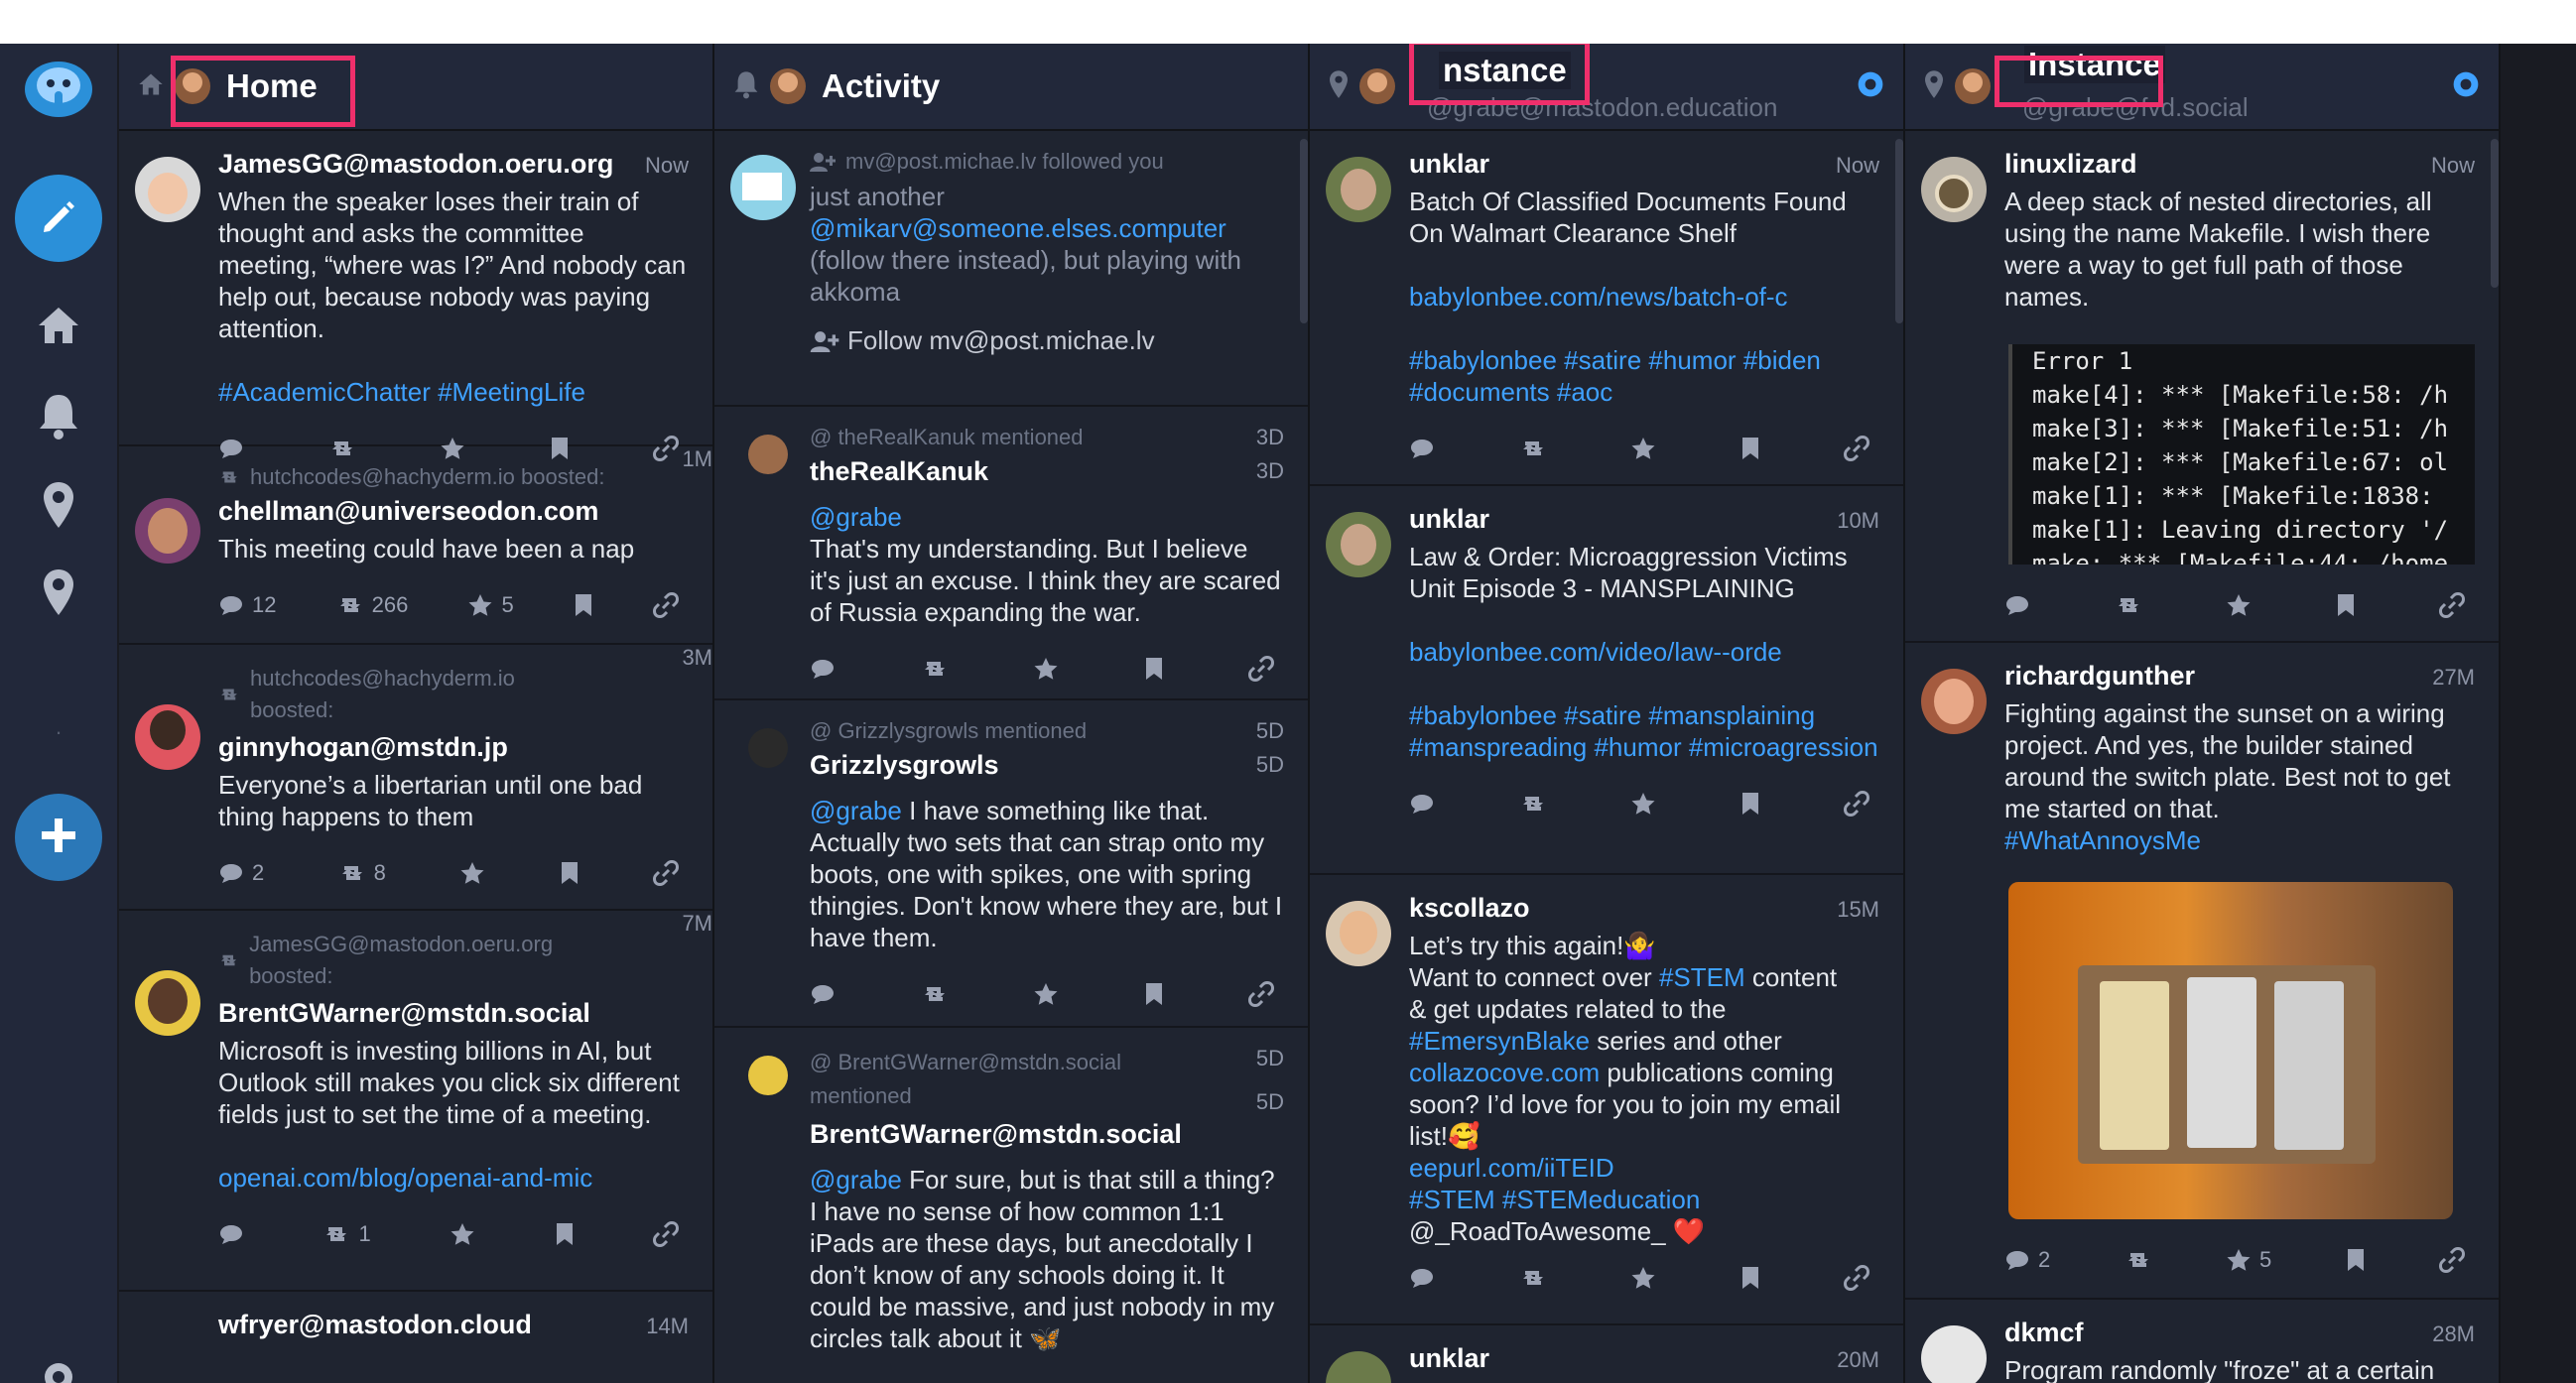  What do you see at coordinates (697, 459) in the screenshot?
I see `status-time: 1M` at bounding box center [697, 459].